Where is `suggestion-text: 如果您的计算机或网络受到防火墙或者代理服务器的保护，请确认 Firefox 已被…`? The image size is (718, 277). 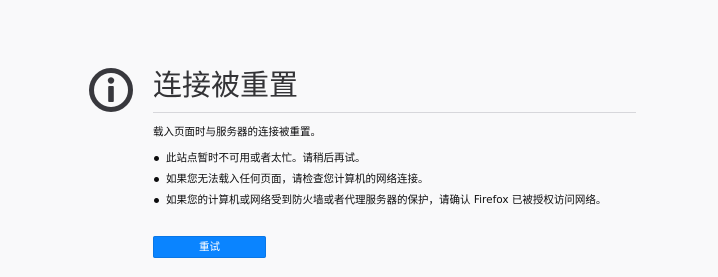
suggestion-text: 如果您的计算机或网络受到防火墙或者代理服务器的保护，请确认 Firefox 已被… is located at coordinates (386, 200).